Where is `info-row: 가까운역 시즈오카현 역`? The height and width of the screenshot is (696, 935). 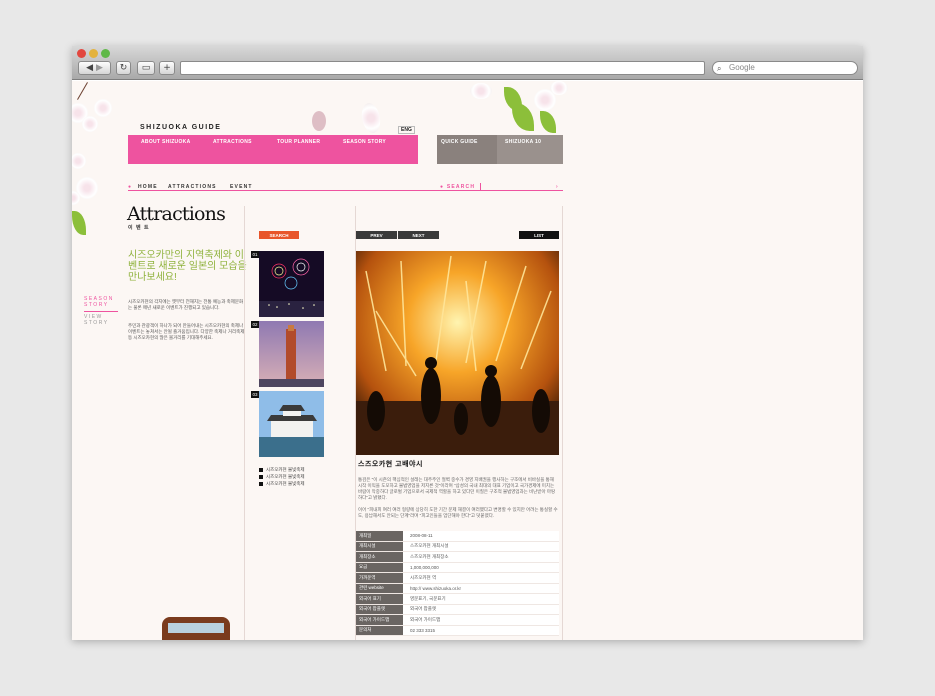
info-row: 가까운역 시즈오카현 역 is located at coordinates (457, 578).